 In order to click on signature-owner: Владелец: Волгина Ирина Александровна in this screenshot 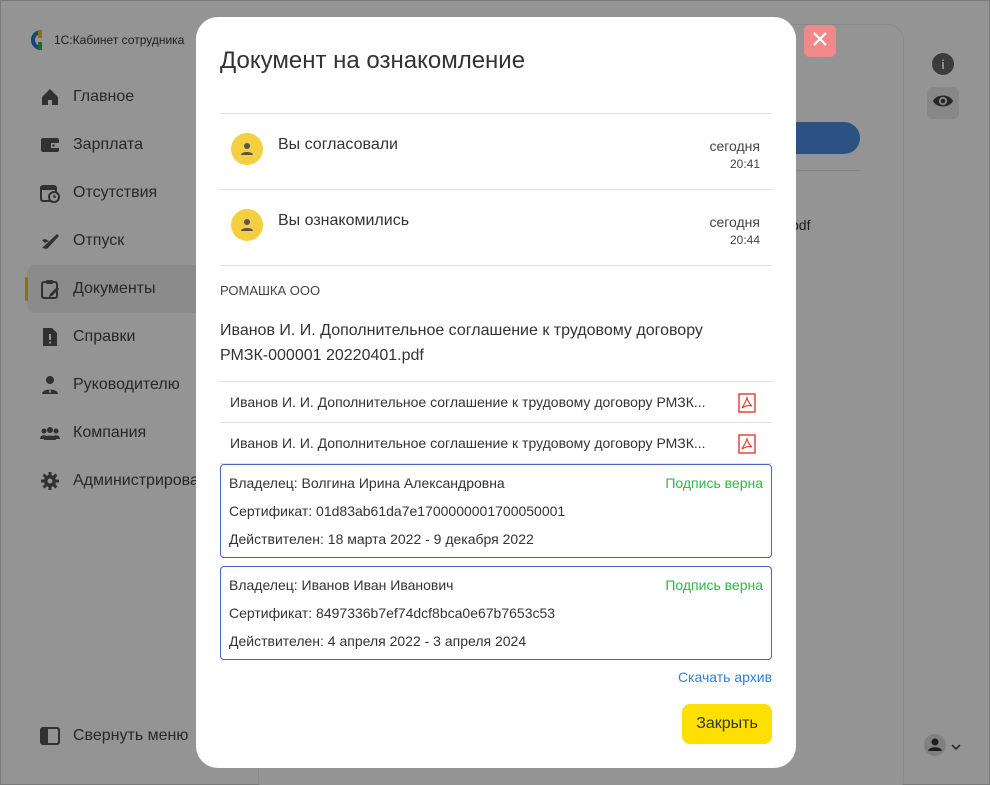, I will do `click(367, 483)`.